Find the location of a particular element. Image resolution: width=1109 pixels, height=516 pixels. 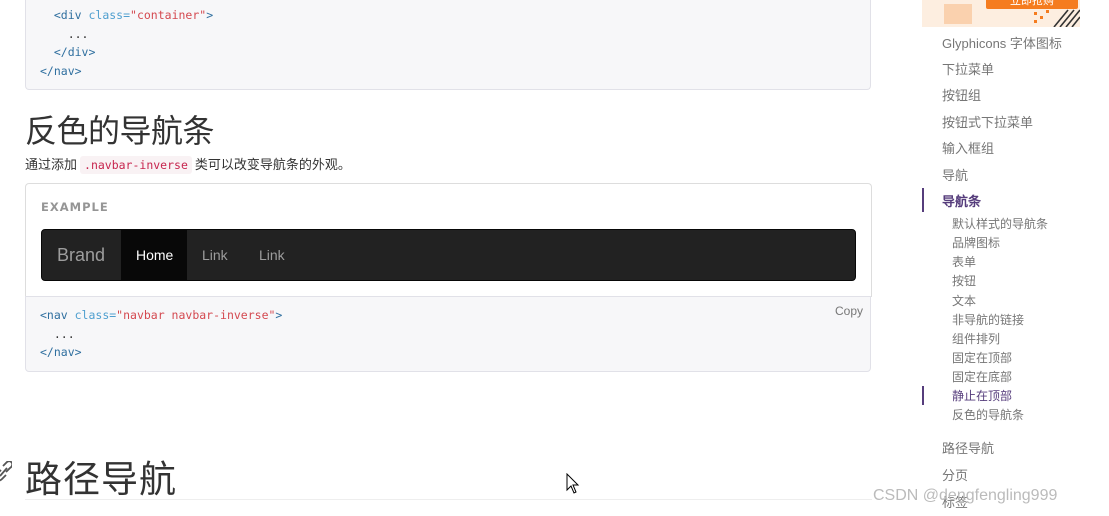

active-subsection-marker is located at coordinates (923, 395).